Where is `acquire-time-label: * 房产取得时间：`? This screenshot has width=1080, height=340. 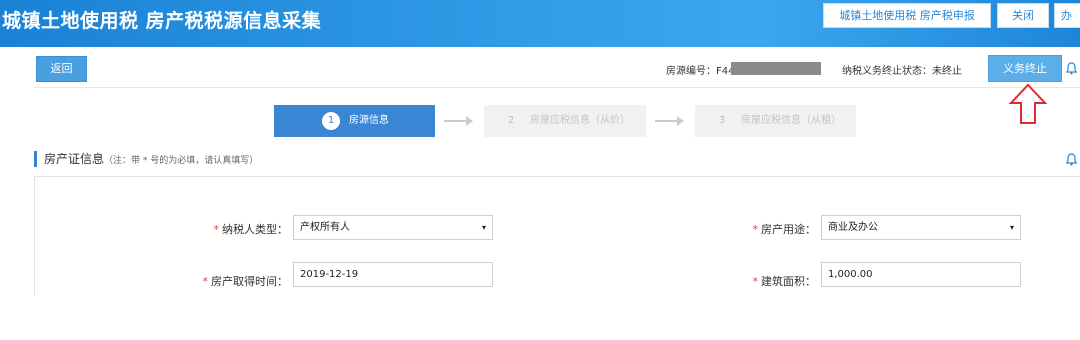 acquire-time-label: * 房产取得时间： is located at coordinates (237, 281).